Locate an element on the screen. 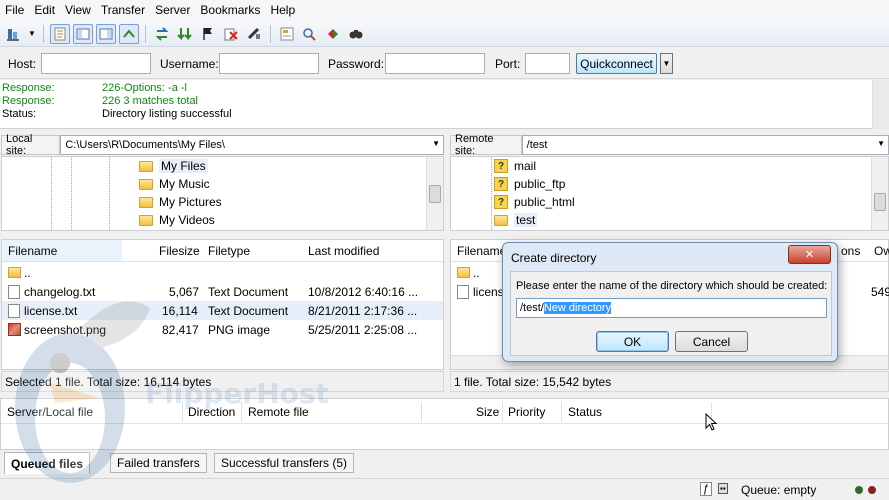 Image resolution: width=889 pixels, height=500 pixels. log-value: 226 3 matches total is located at coordinates (150, 101).